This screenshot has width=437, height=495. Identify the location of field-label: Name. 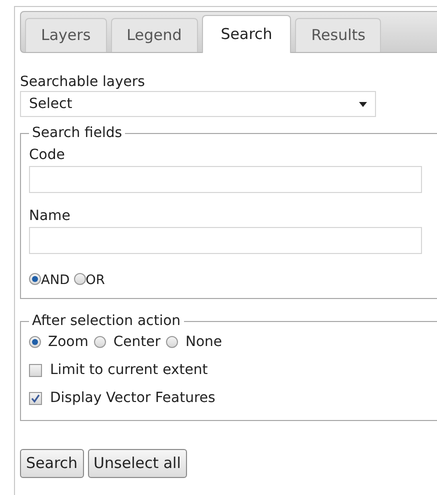
(50, 216).